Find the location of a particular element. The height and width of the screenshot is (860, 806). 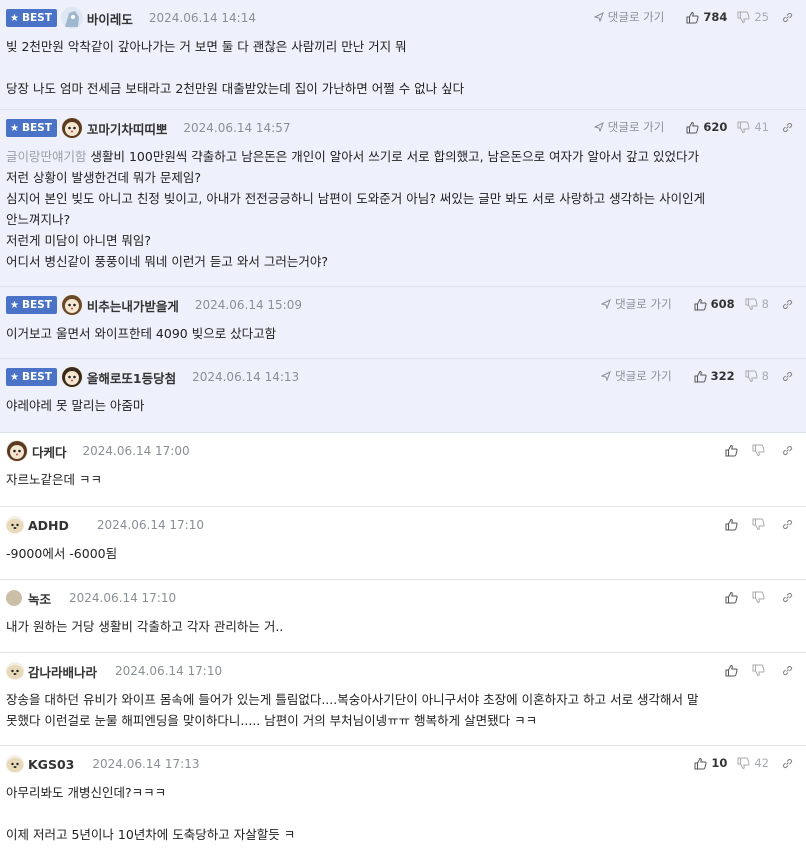

upvote-button: 784 is located at coordinates (706, 17).